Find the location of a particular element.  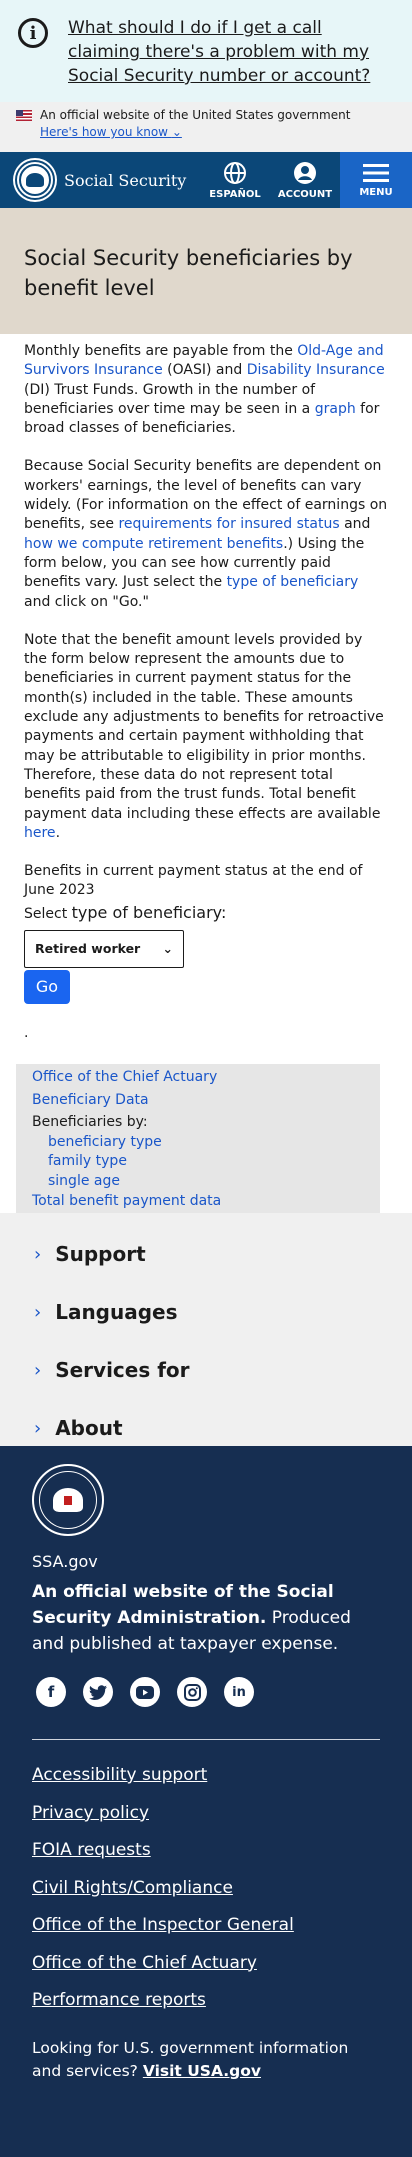

twitter-icon is located at coordinates (98, 1692).